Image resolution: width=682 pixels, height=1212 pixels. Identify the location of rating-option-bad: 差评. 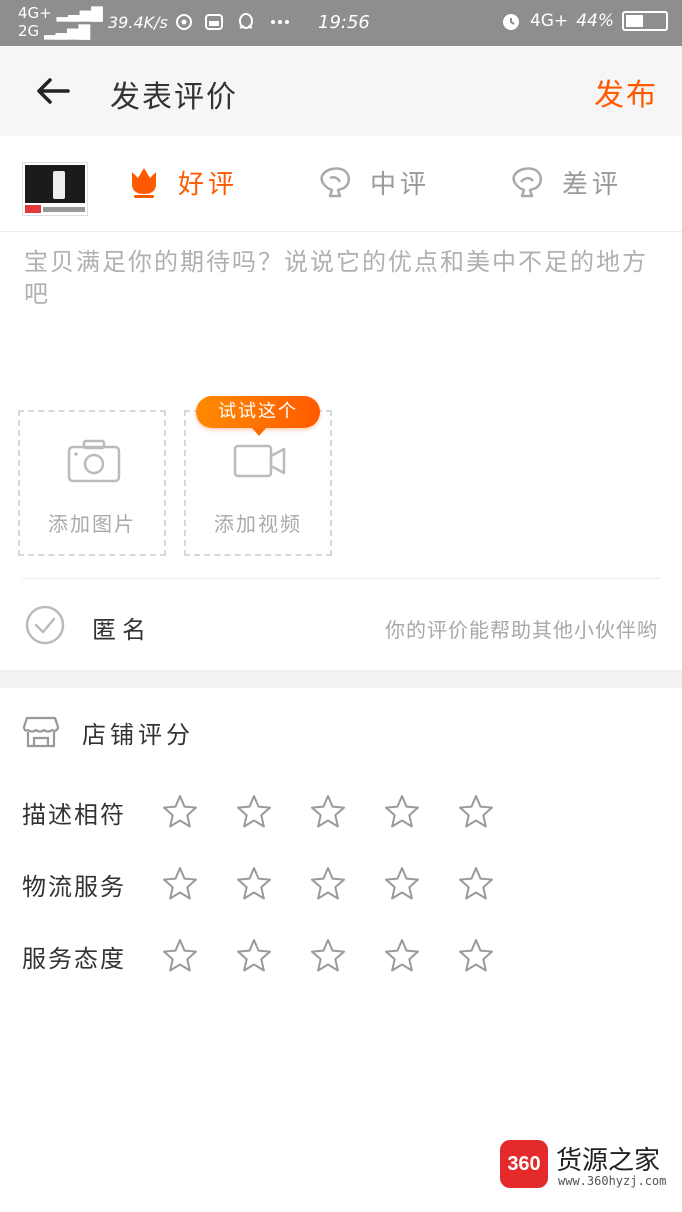
(565, 182).